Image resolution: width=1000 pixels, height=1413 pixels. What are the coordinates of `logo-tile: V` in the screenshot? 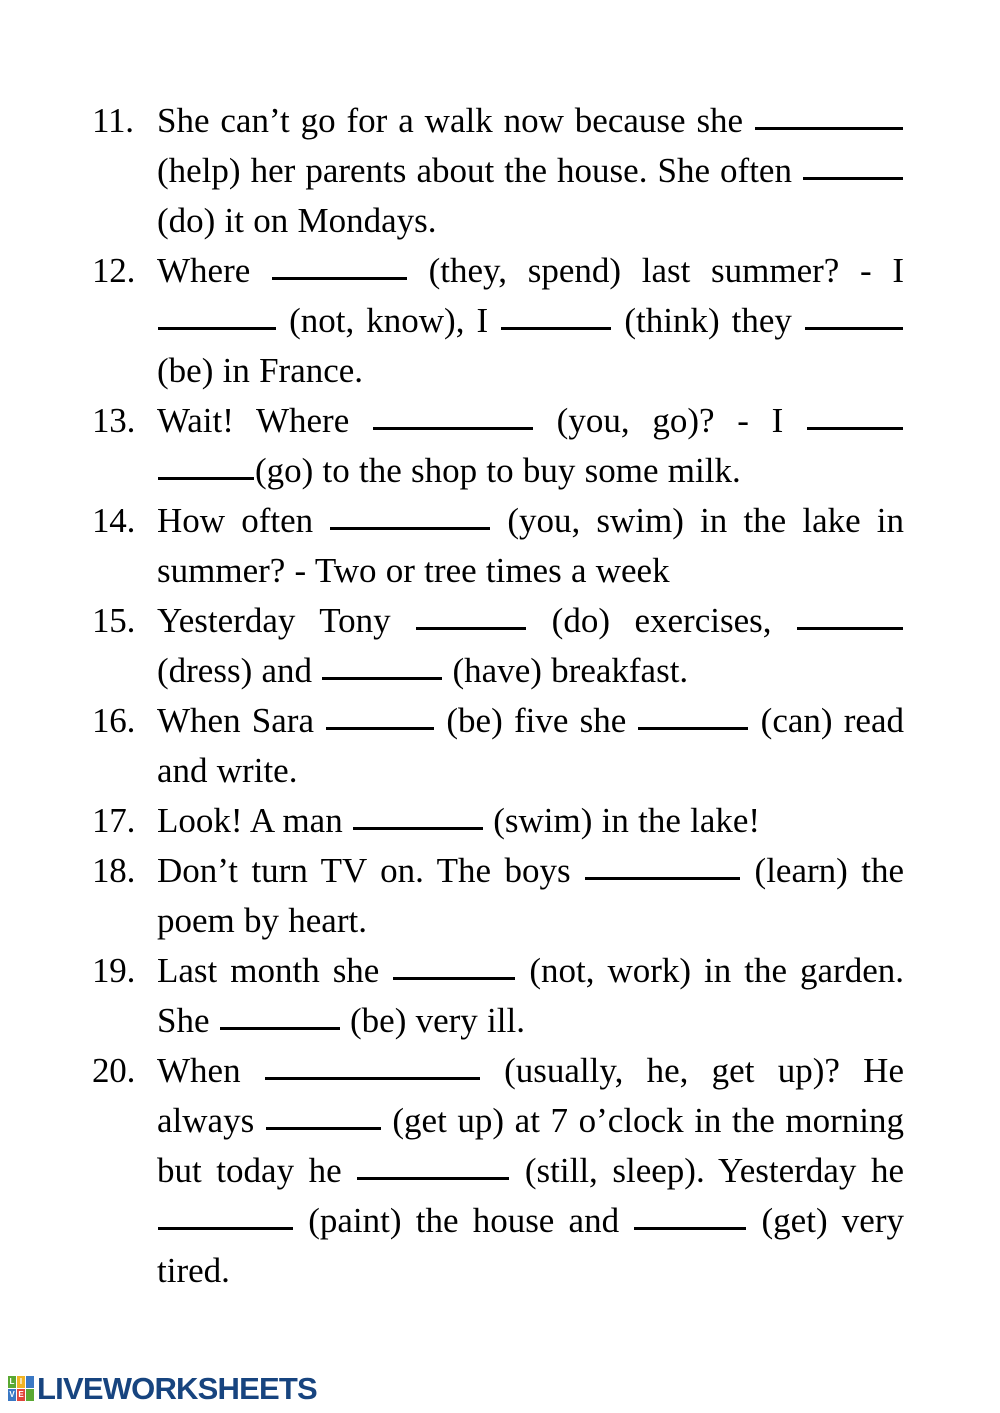 It's located at (12, 1395).